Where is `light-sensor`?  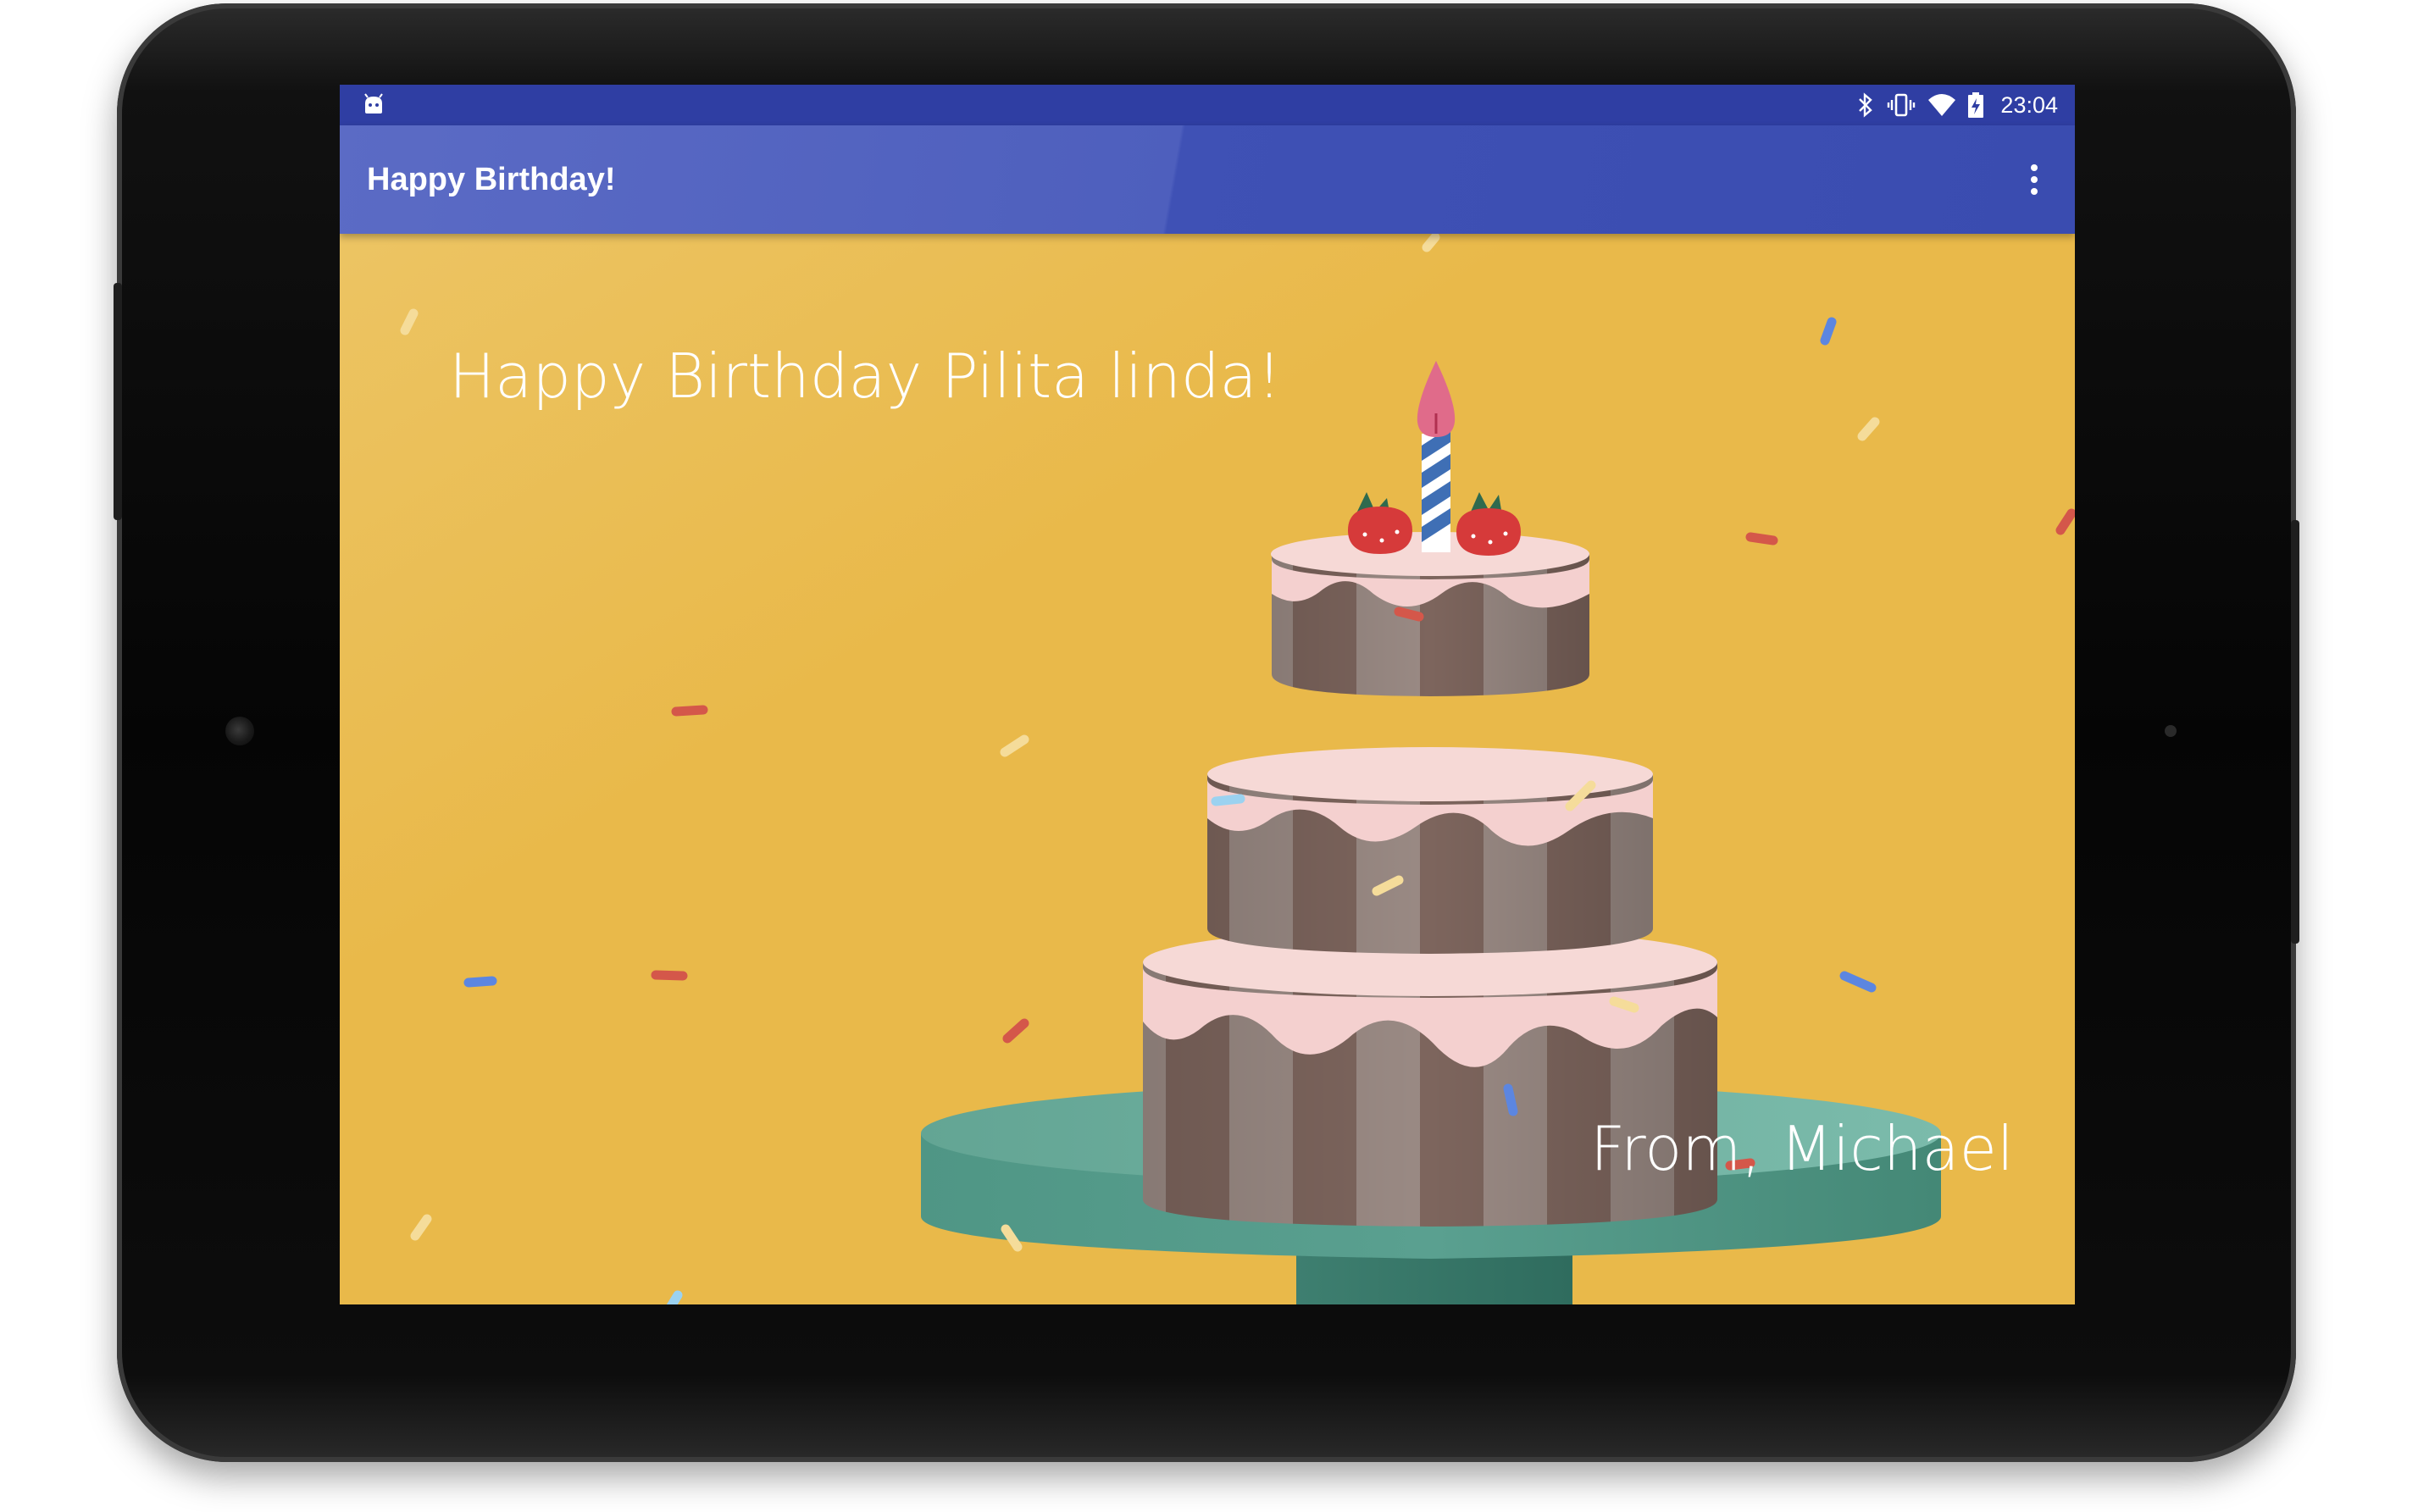 light-sensor is located at coordinates (2171, 731).